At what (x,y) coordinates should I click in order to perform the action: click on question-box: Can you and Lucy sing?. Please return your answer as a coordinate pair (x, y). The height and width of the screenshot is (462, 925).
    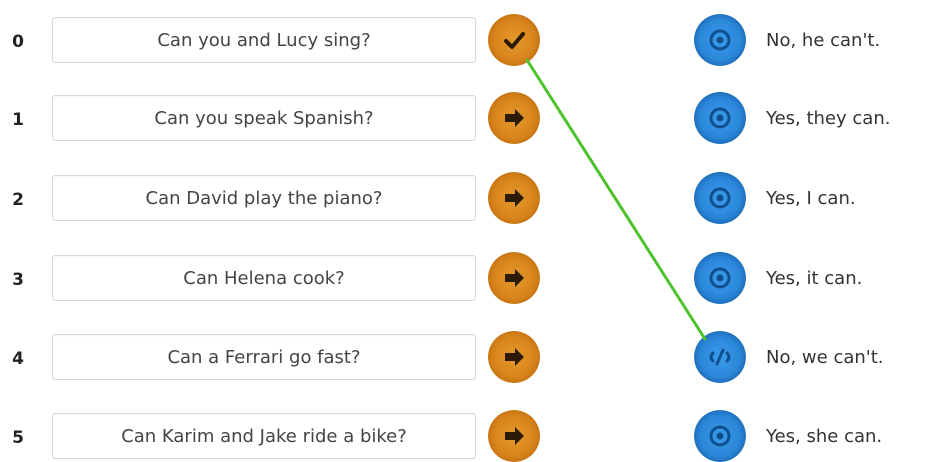
    Looking at the image, I should click on (264, 40).